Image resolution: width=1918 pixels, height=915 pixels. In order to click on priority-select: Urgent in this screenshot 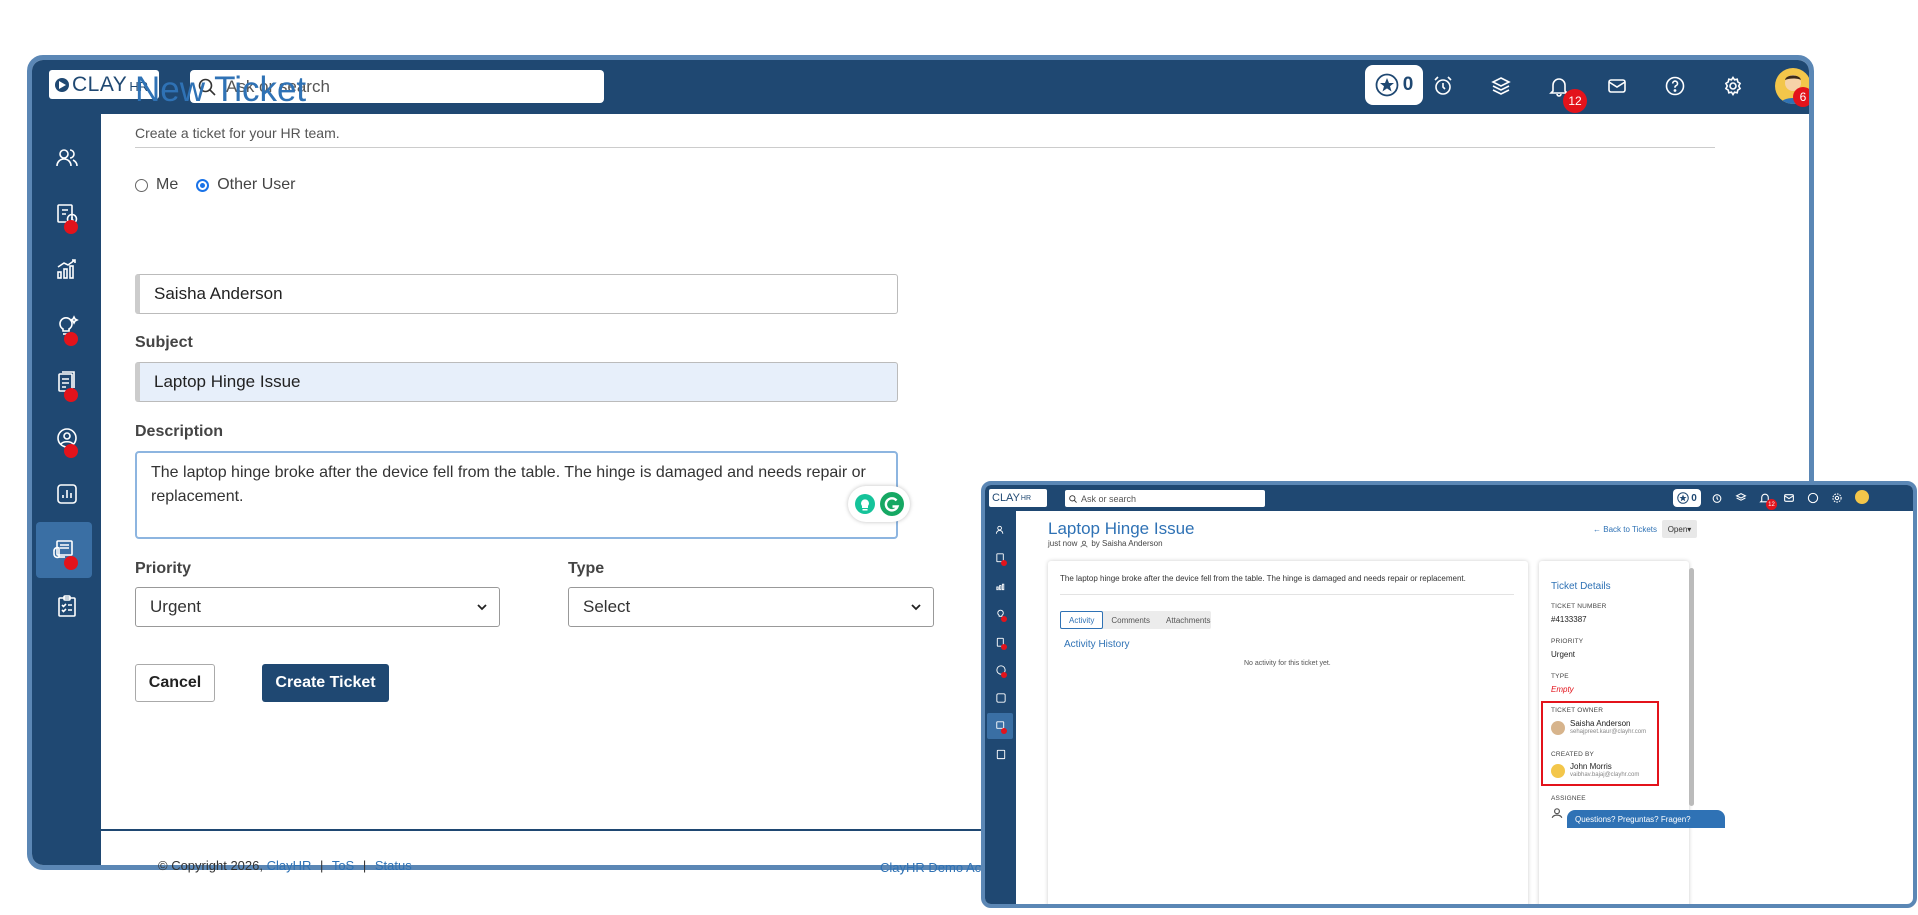, I will do `click(317, 607)`.